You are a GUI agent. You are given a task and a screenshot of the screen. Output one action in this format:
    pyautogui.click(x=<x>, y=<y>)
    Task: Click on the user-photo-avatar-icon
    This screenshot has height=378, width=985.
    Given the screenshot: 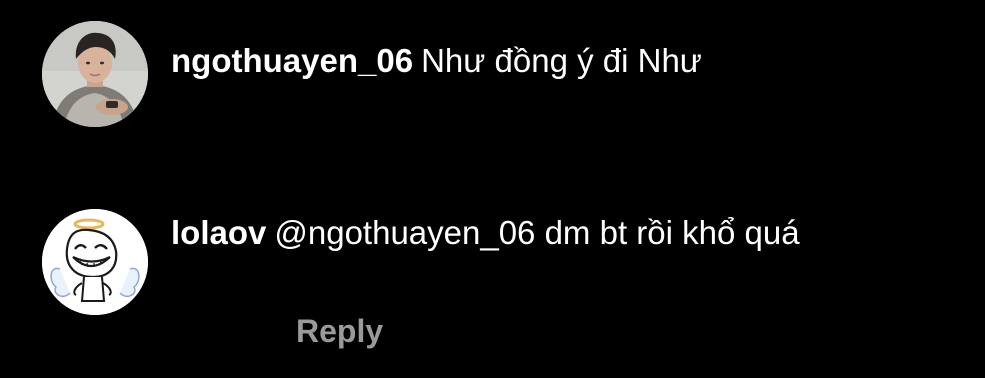 What is the action you would take?
    pyautogui.click(x=95, y=74)
    